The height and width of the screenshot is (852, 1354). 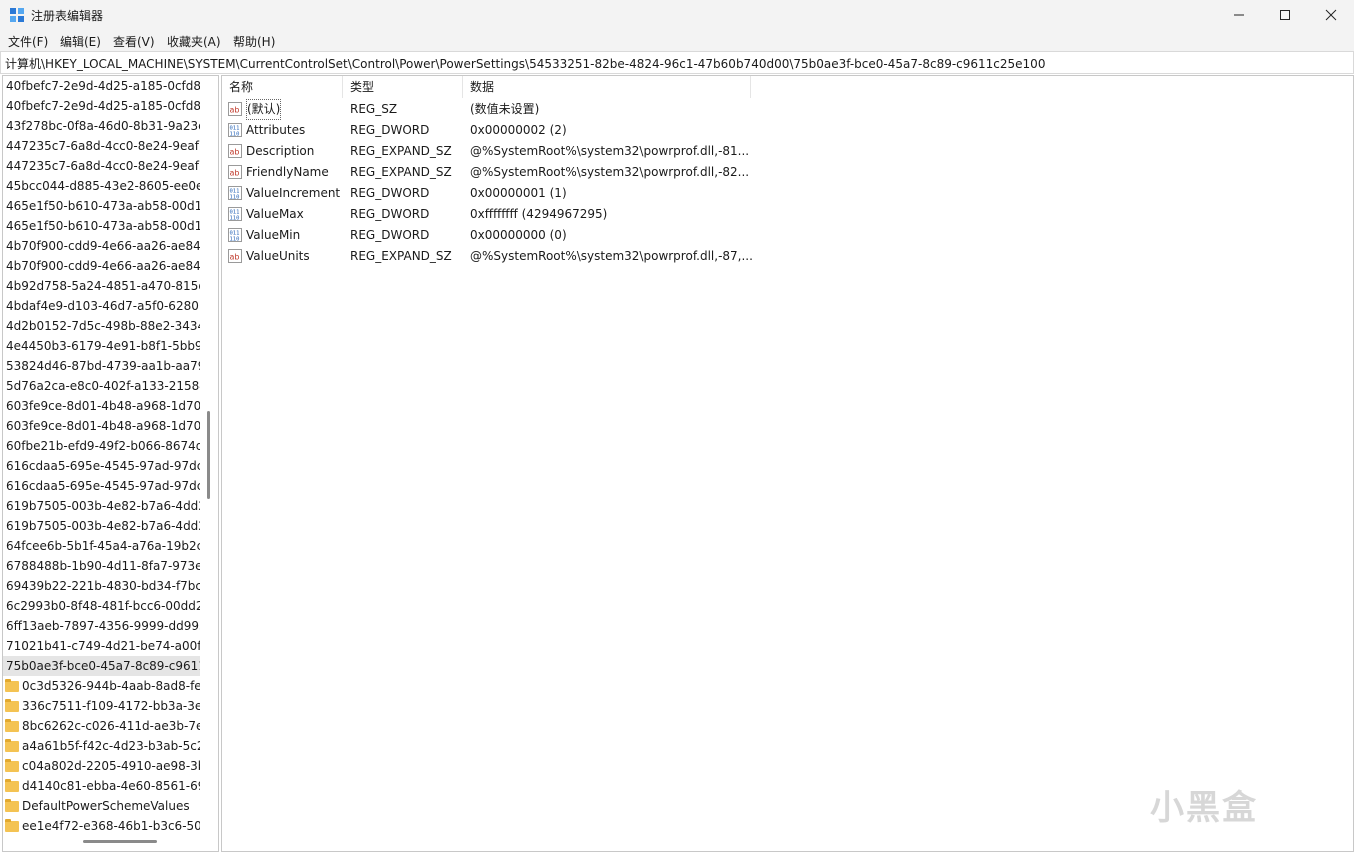 What do you see at coordinates (275, 214) in the screenshot?
I see `value-name: ValueMax` at bounding box center [275, 214].